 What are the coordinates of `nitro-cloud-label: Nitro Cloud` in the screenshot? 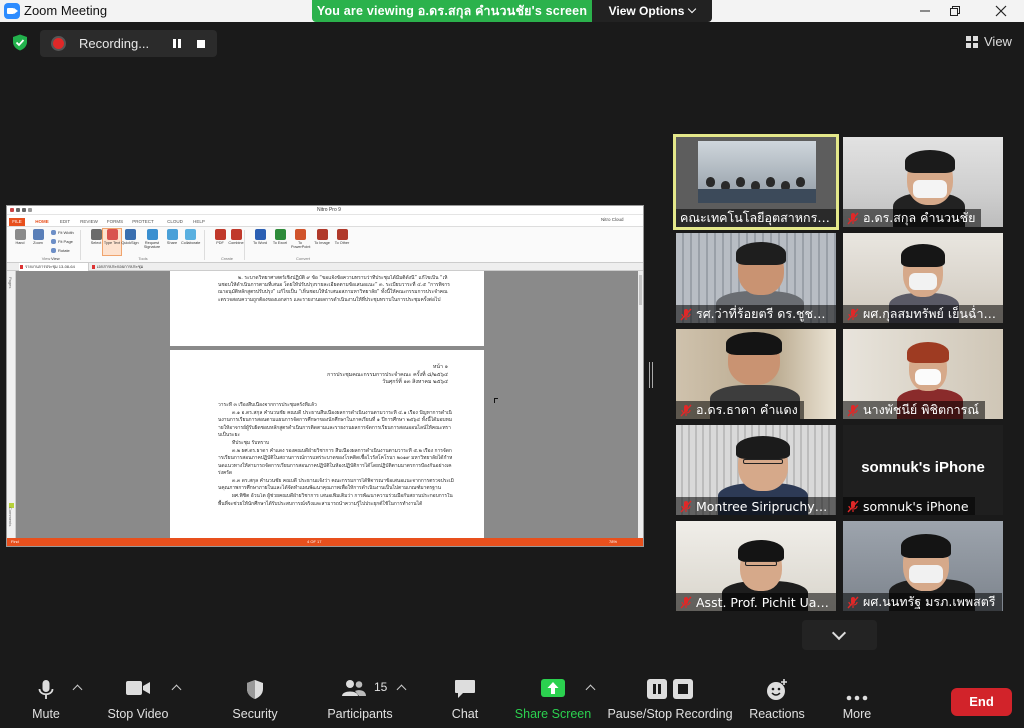 It's located at (612, 219).